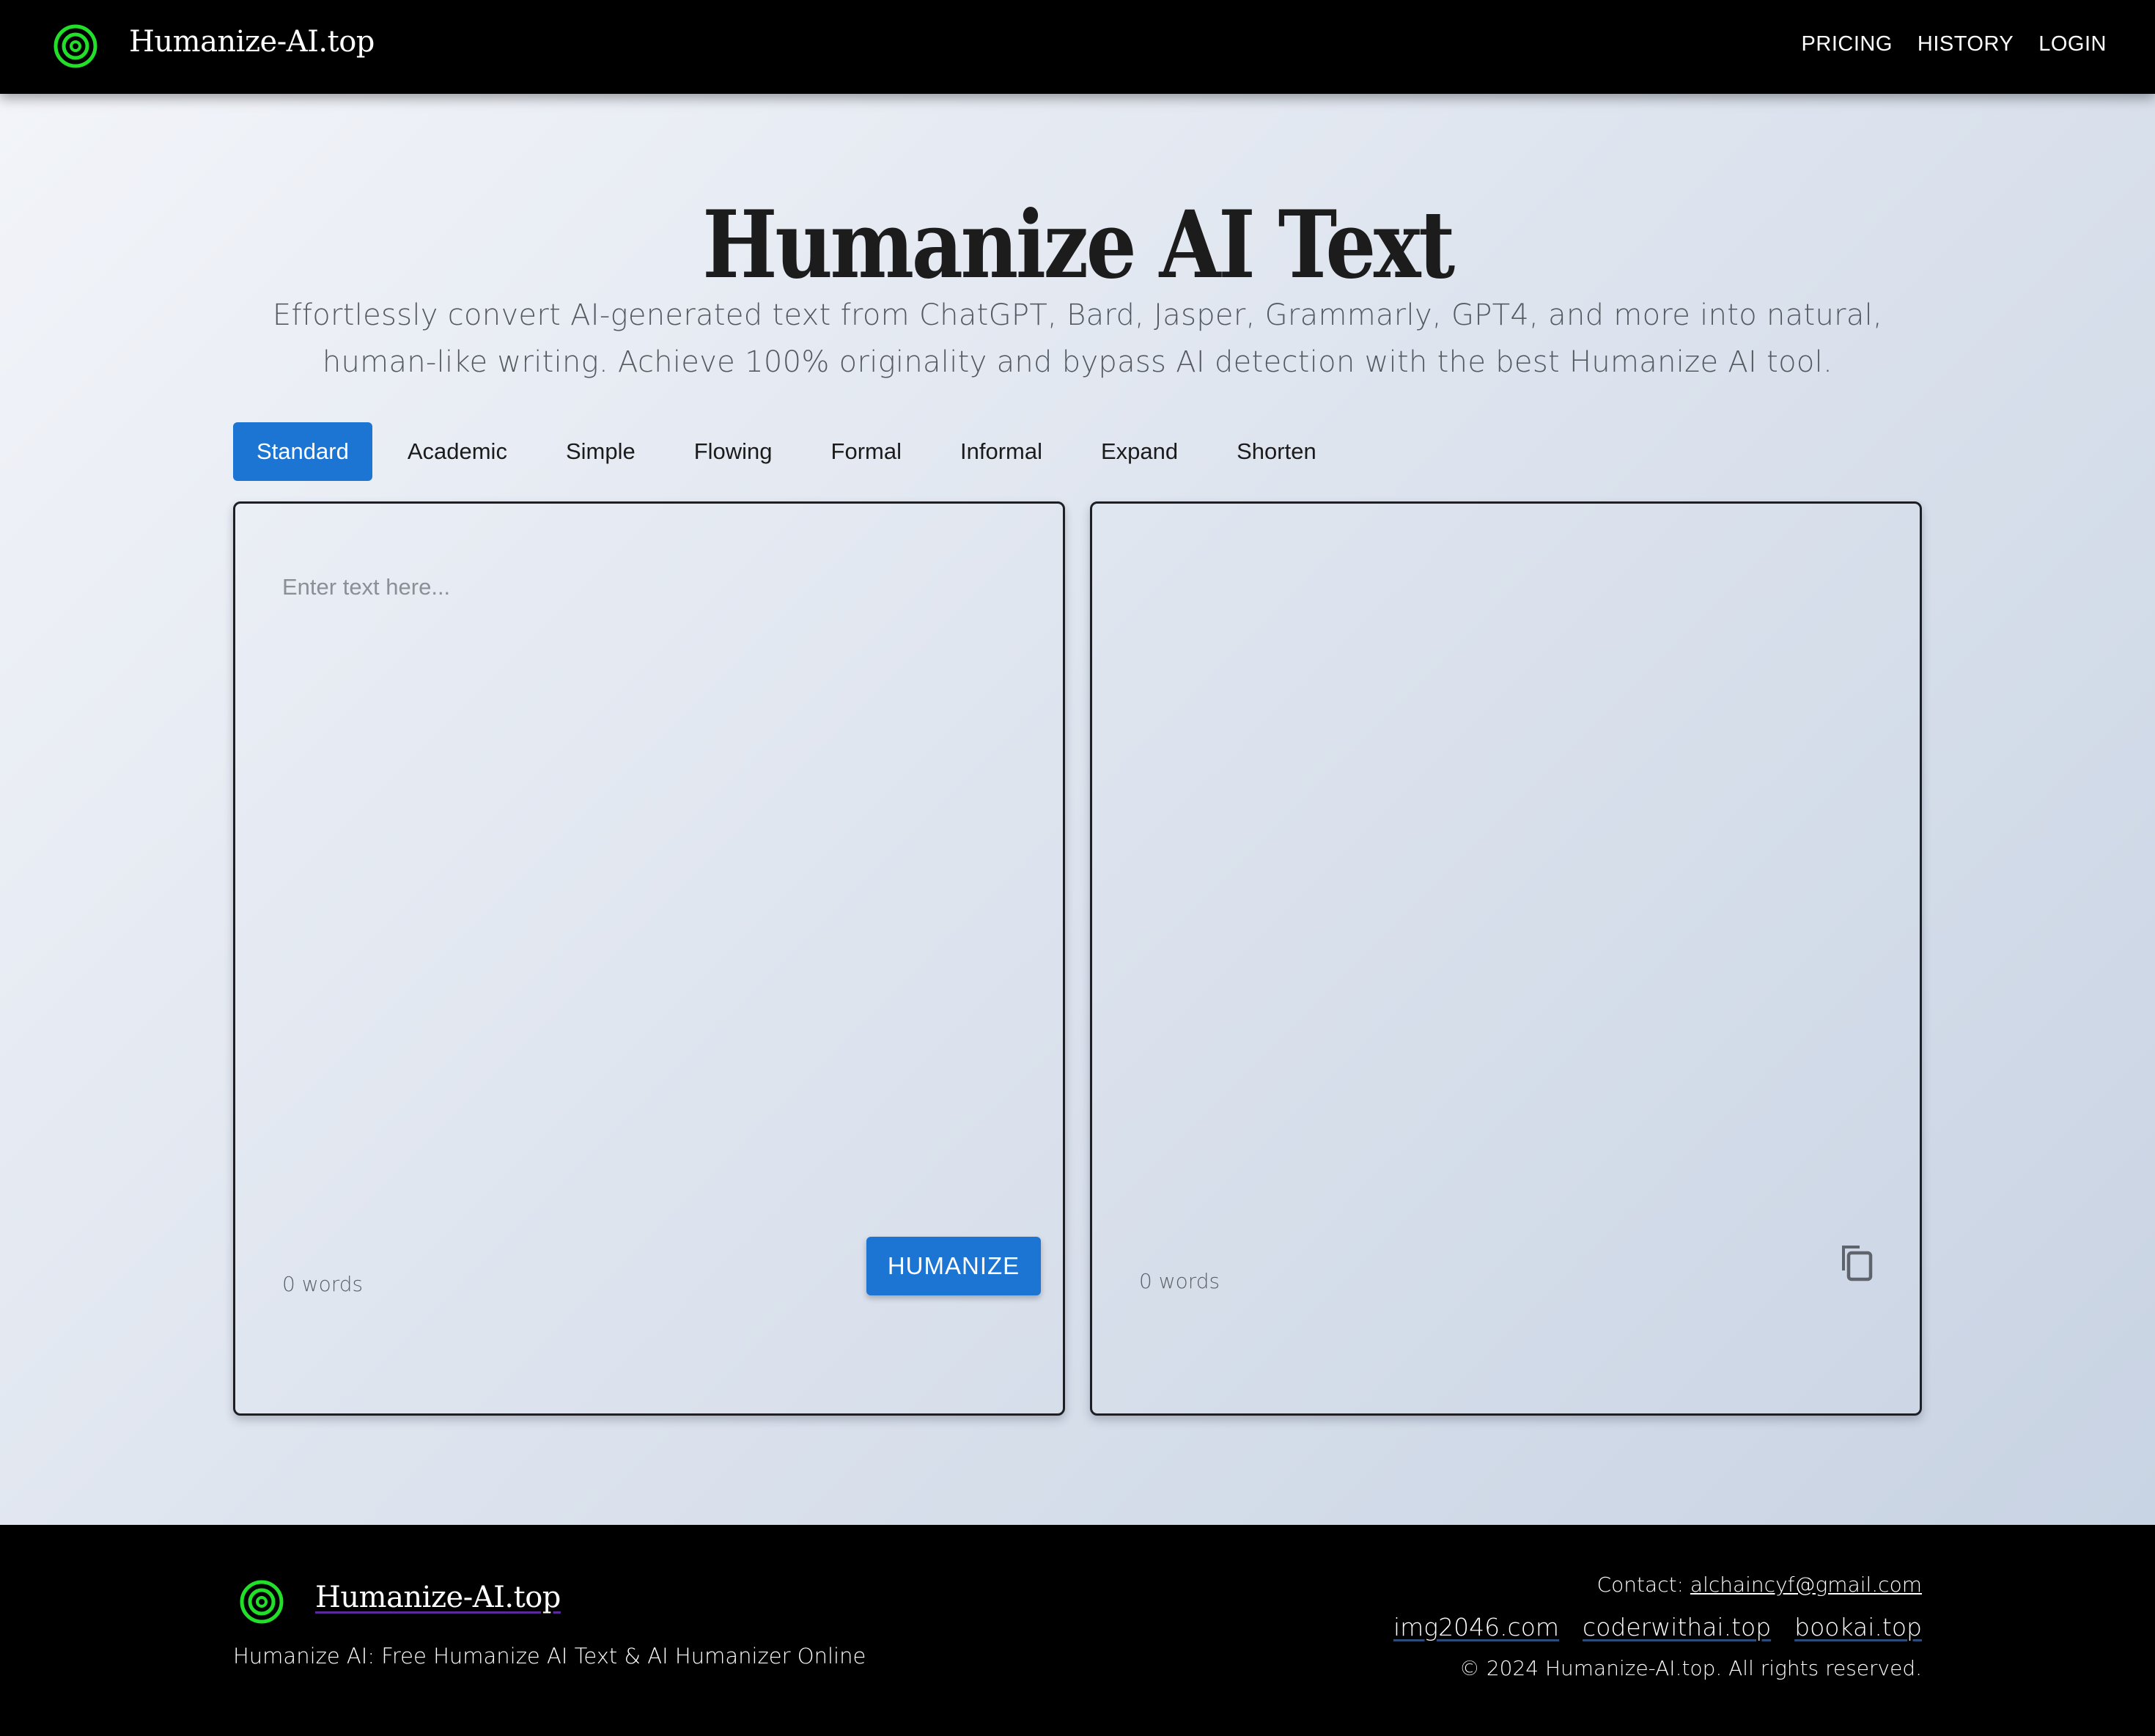 The image size is (2155, 1736). What do you see at coordinates (1078, 245) in the screenshot?
I see `page-title: Humanize AI Text` at bounding box center [1078, 245].